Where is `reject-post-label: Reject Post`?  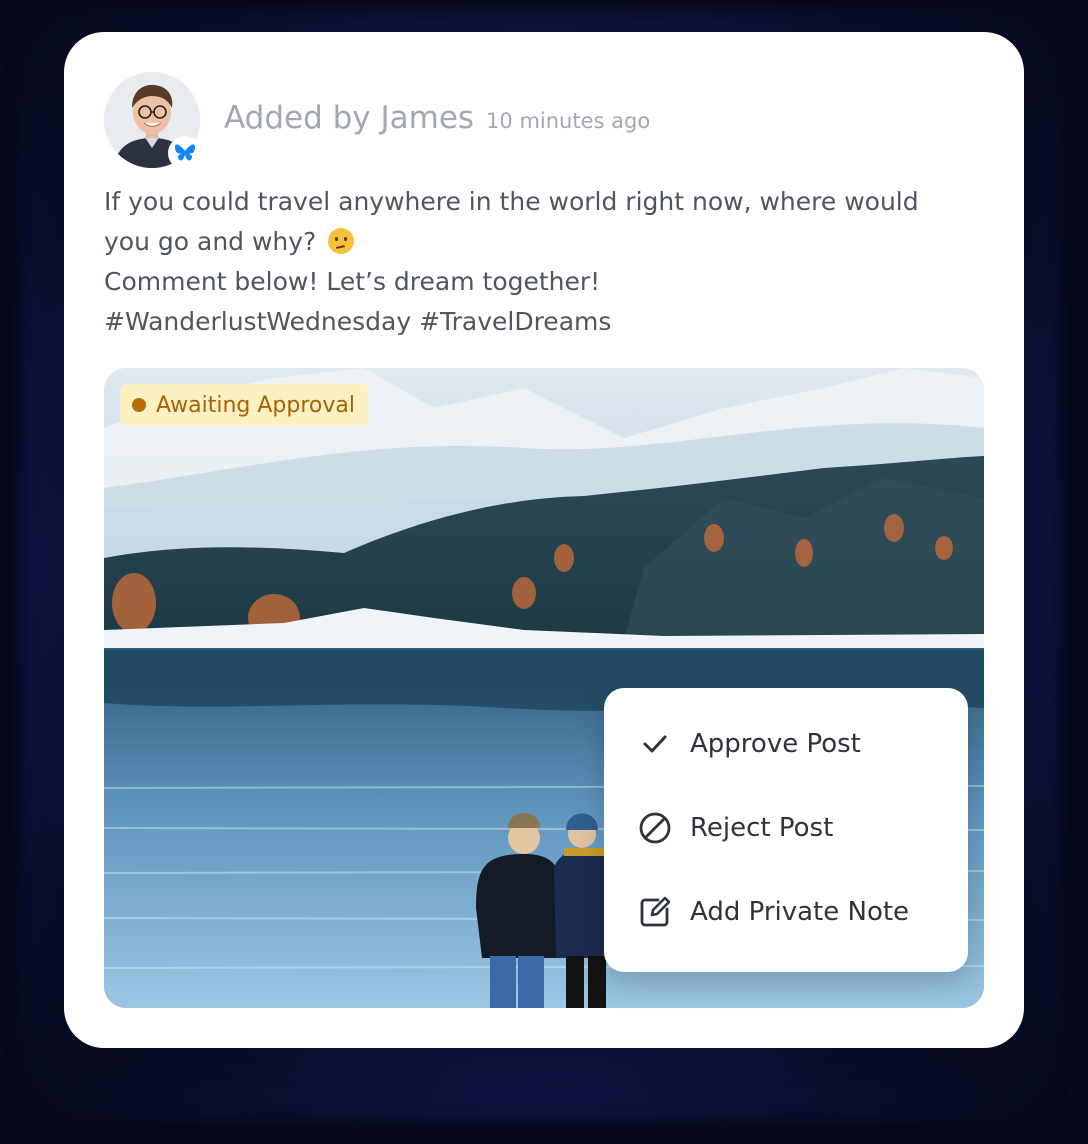 reject-post-label: Reject Post is located at coordinates (762, 828).